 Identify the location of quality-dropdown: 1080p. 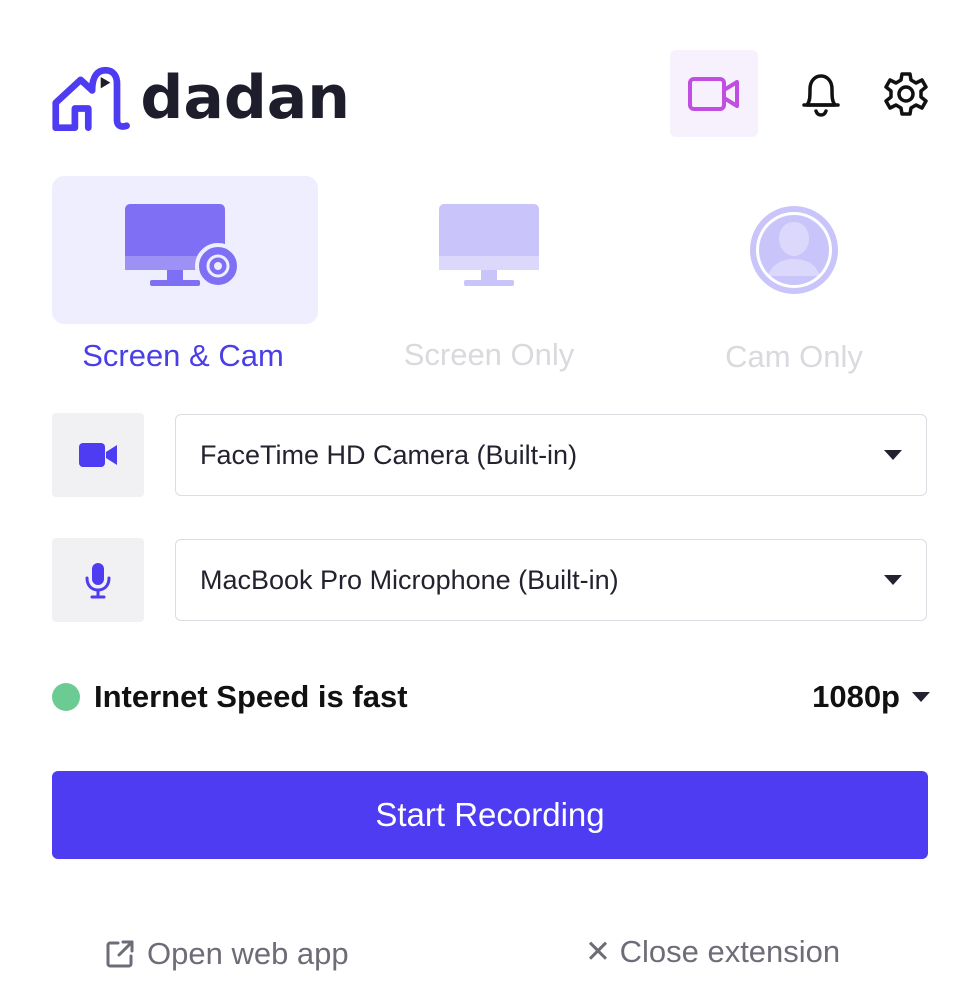
(860, 697).